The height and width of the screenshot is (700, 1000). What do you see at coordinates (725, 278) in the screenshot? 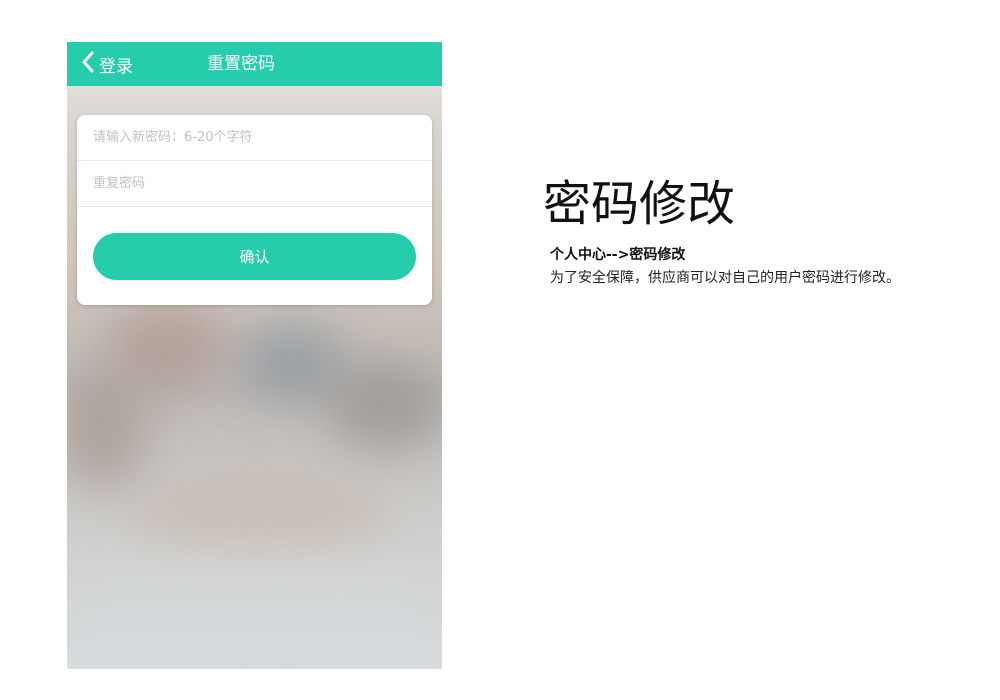
I see `section-description: 为了安全保障，供应商可以对自己的用户密码进行修改。` at bounding box center [725, 278].